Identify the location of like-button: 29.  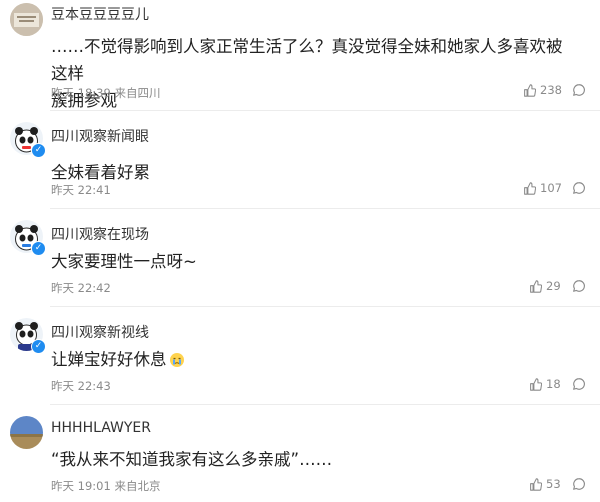
(545, 286).